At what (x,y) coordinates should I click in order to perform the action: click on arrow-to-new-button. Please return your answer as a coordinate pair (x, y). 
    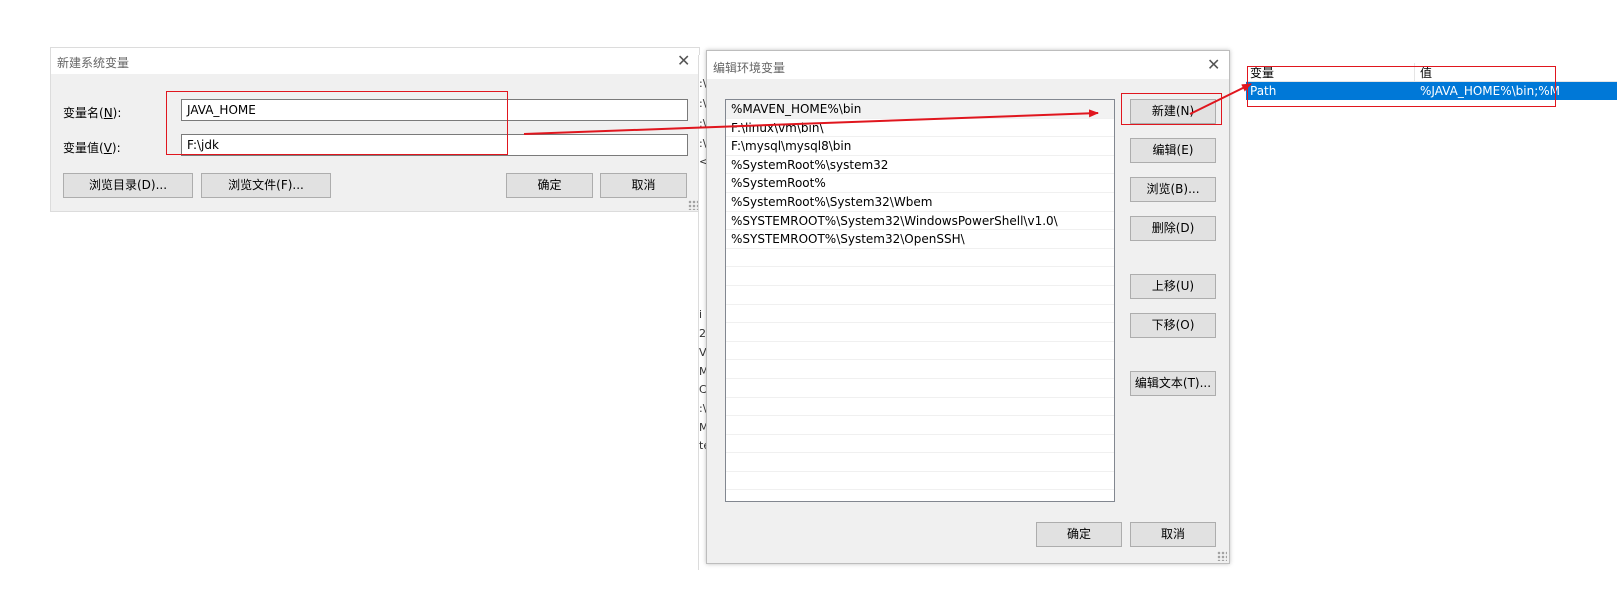
    Looking at the image, I should click on (811, 122).